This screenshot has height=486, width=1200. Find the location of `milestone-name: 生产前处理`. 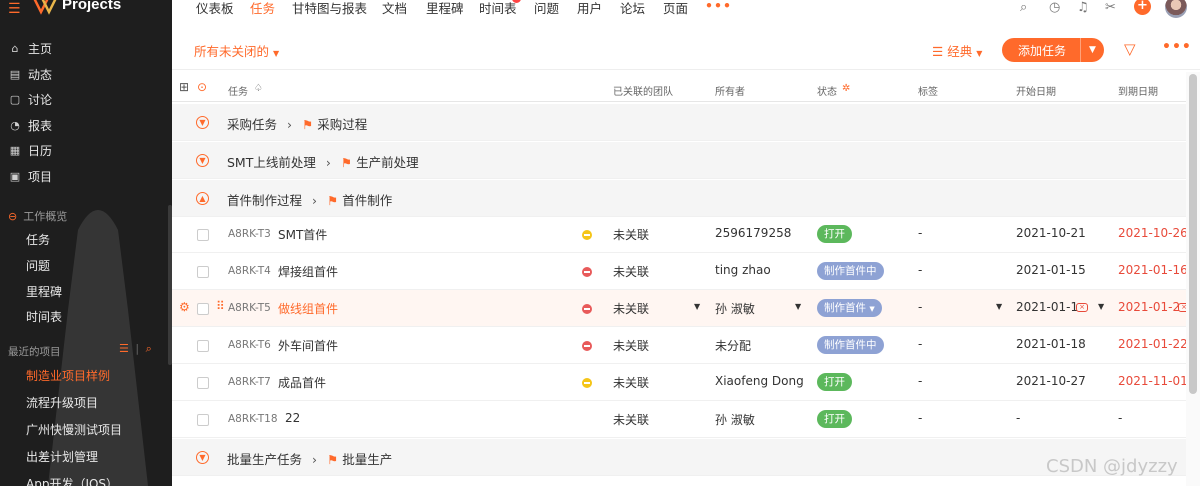

milestone-name: 生产前处理 is located at coordinates (387, 162).